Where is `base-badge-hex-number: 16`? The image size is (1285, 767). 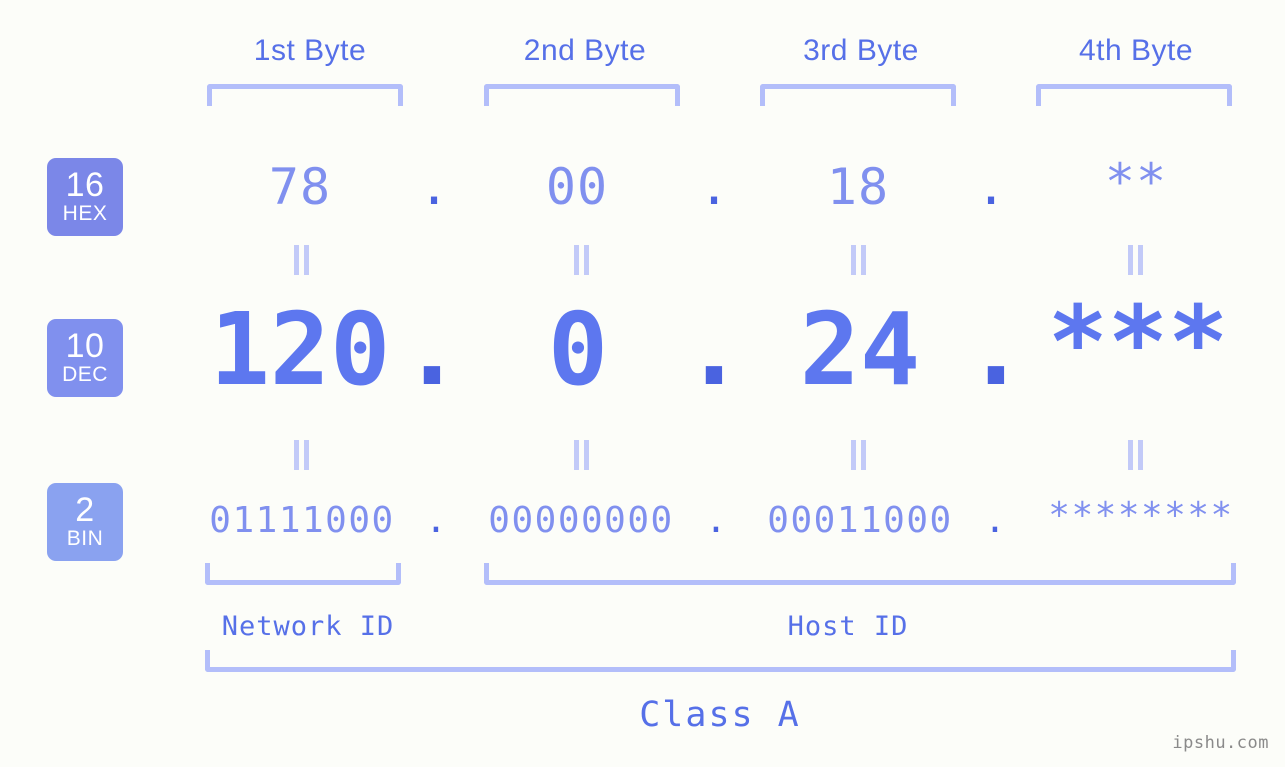 base-badge-hex-number: 16 is located at coordinates (85, 185).